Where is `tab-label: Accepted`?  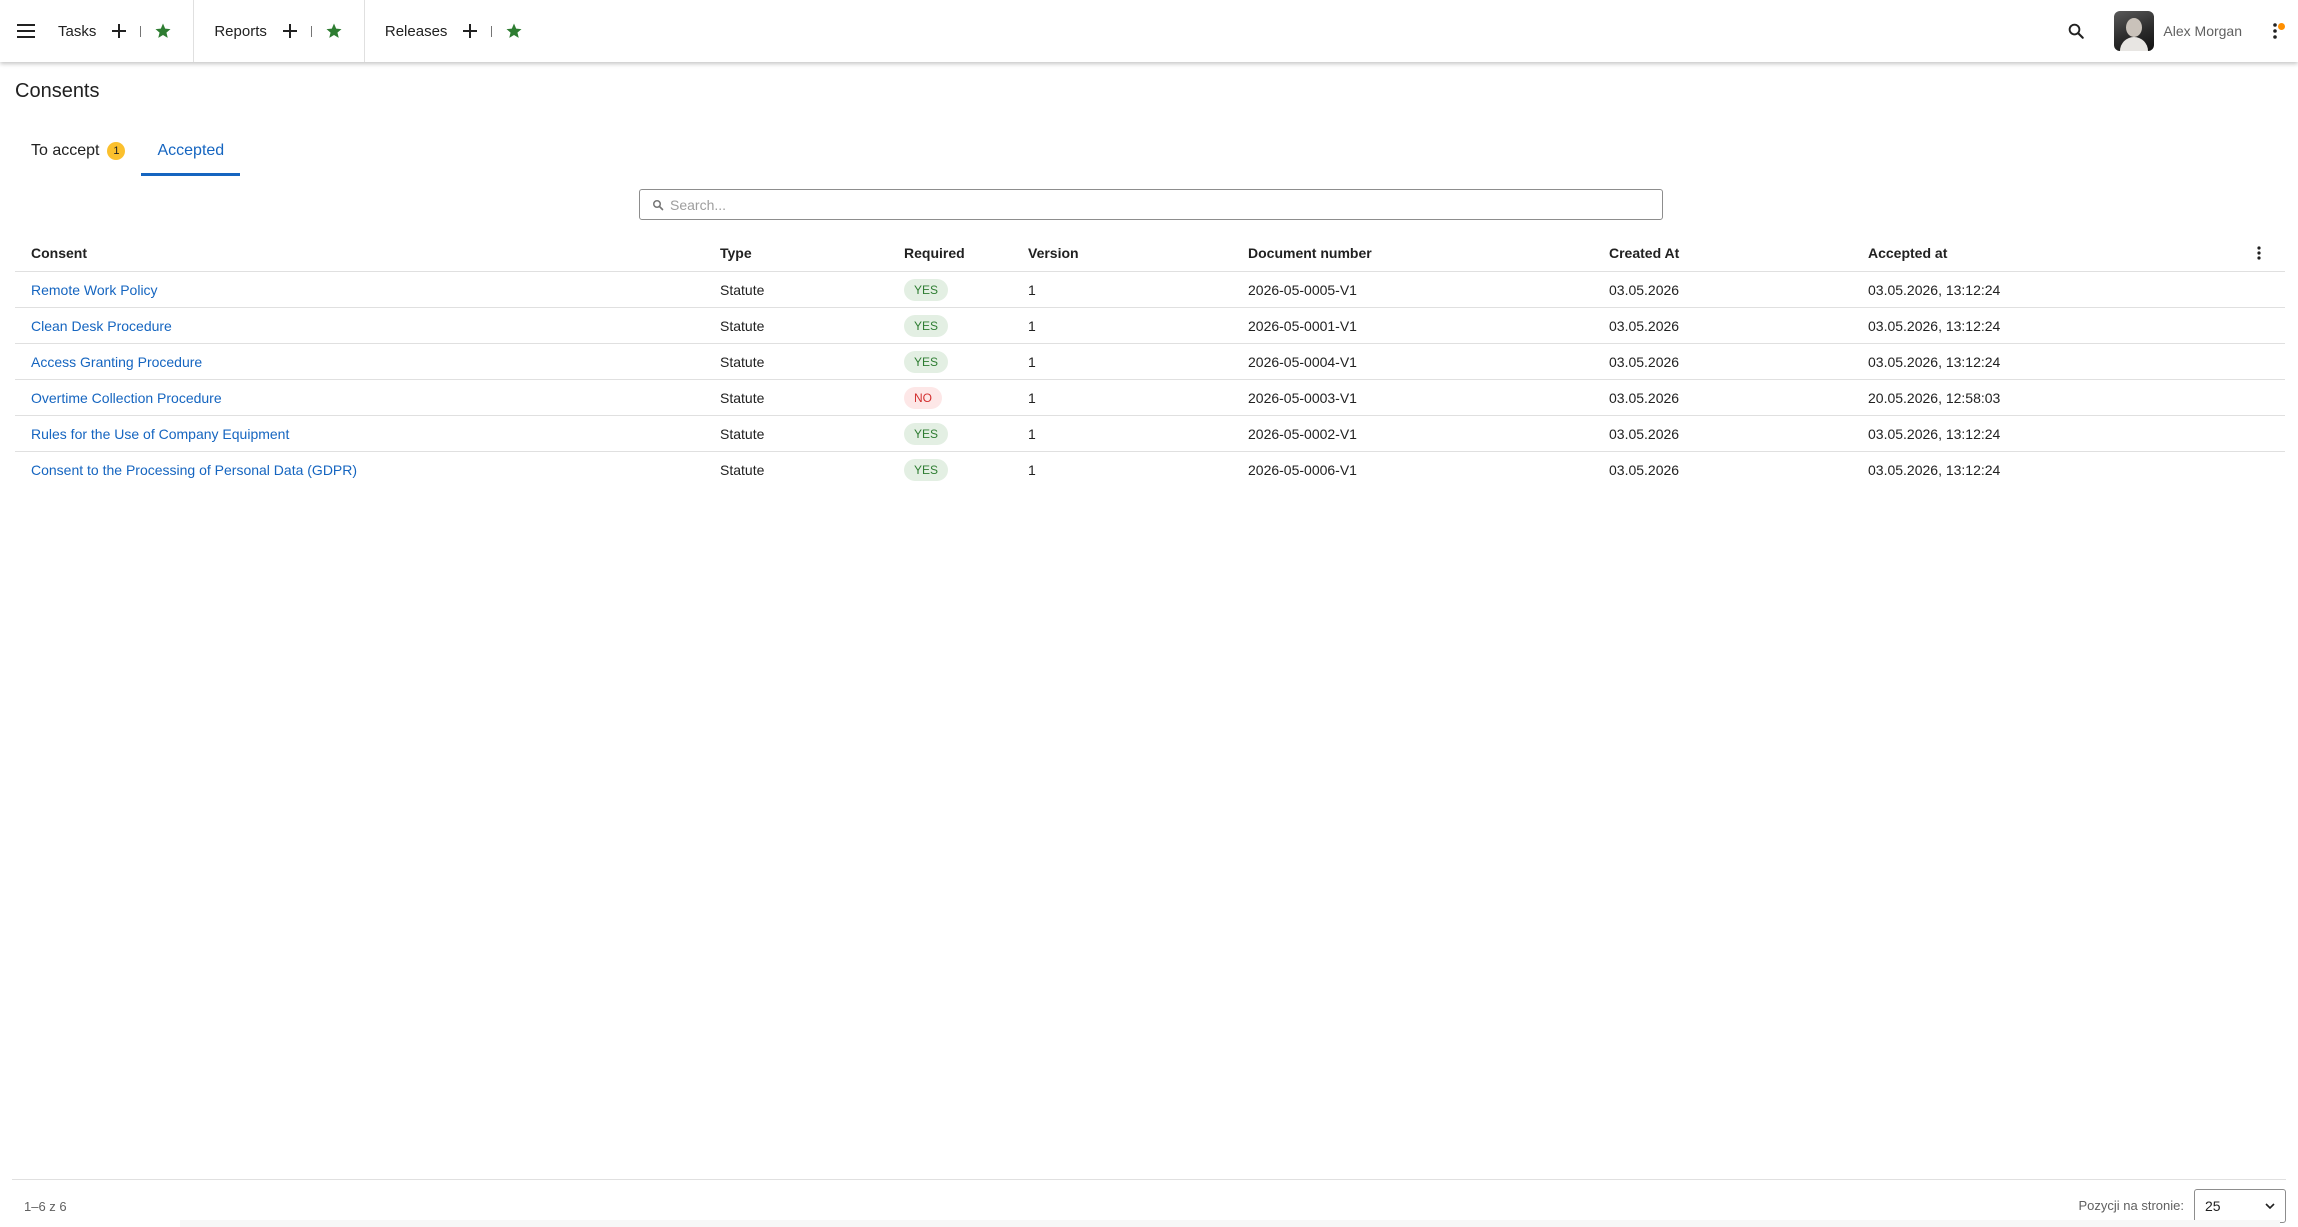
tab-label: Accepted is located at coordinates (191, 150).